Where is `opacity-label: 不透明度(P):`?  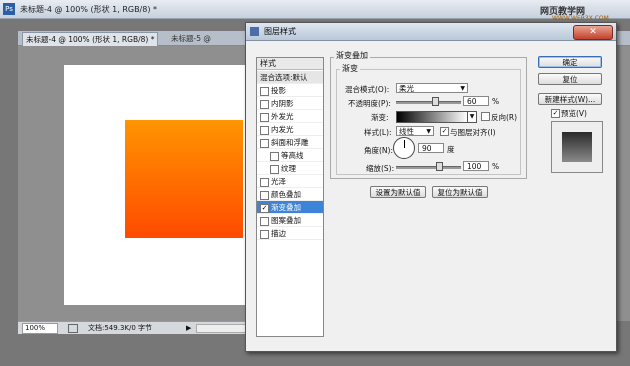
opacity-label: 不透明度(P): is located at coordinates (369, 103).